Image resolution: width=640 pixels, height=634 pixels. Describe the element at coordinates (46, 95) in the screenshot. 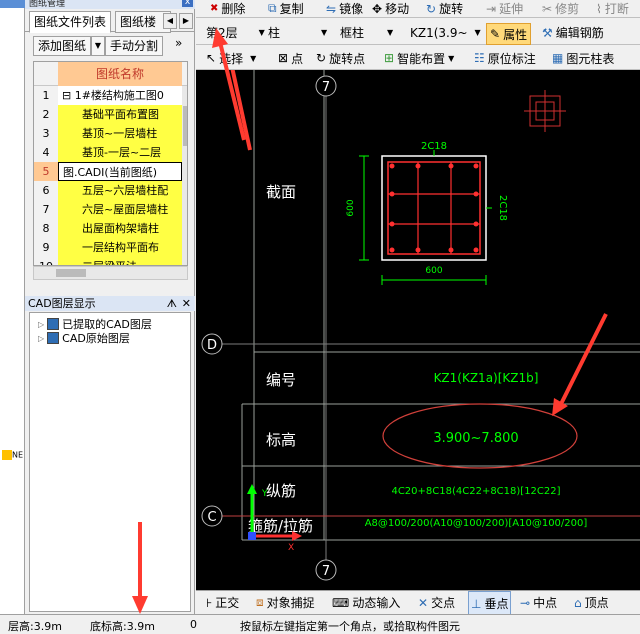

I see `row-number: 1` at that location.